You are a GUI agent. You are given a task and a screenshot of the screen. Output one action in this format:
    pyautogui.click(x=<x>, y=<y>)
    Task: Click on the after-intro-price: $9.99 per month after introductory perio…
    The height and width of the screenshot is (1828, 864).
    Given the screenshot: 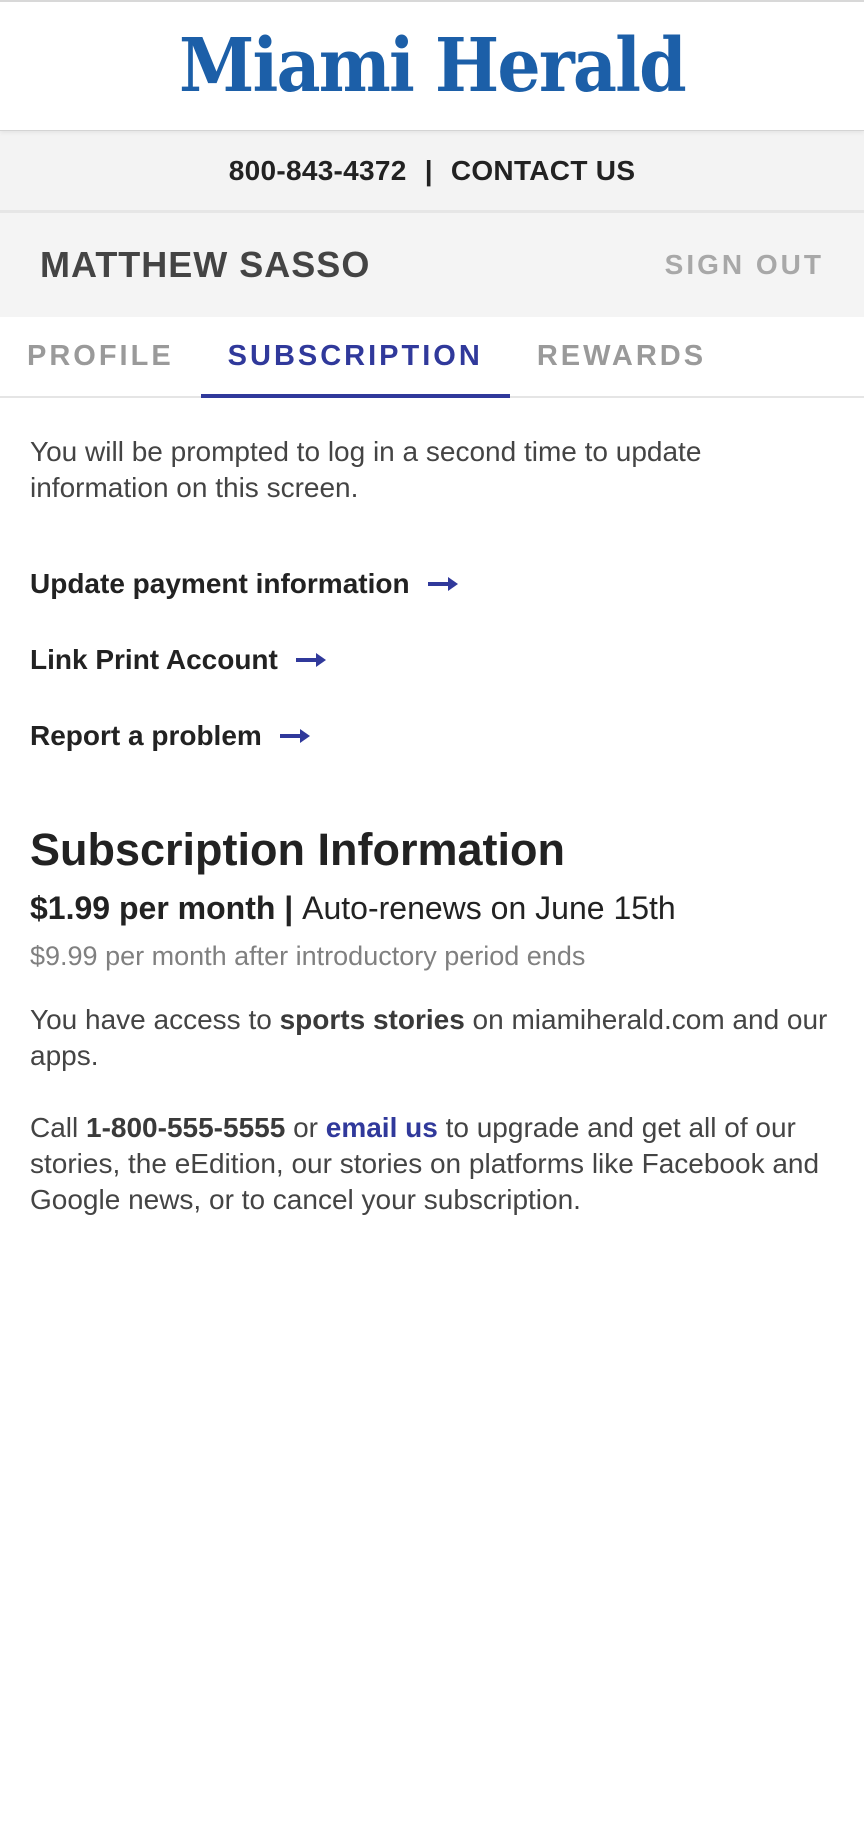 What is the action you would take?
    pyautogui.click(x=308, y=956)
    